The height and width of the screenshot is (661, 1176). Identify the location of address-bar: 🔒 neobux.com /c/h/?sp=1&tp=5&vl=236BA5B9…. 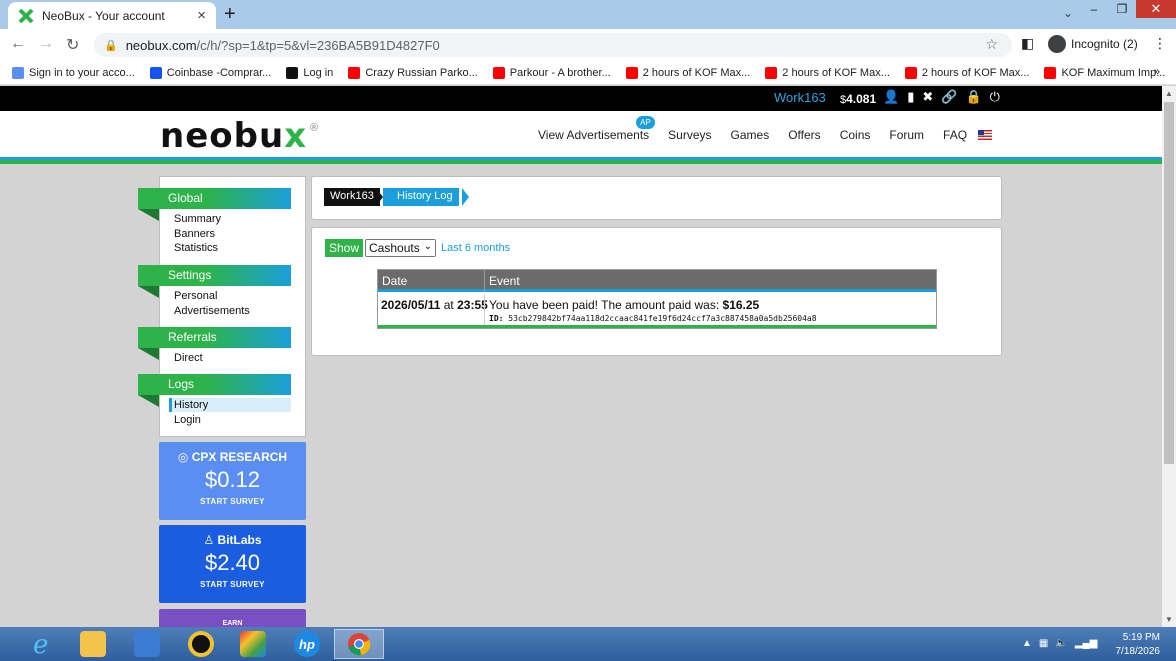
(553, 45).